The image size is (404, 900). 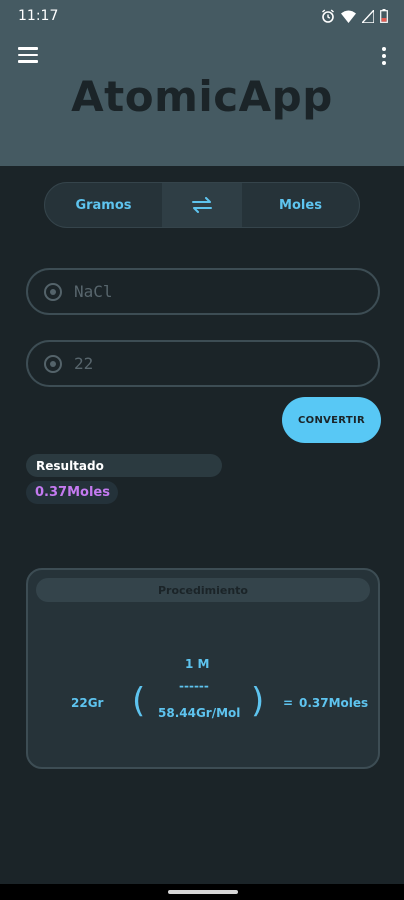 What do you see at coordinates (384, 16) in the screenshot?
I see `battery-icon` at bounding box center [384, 16].